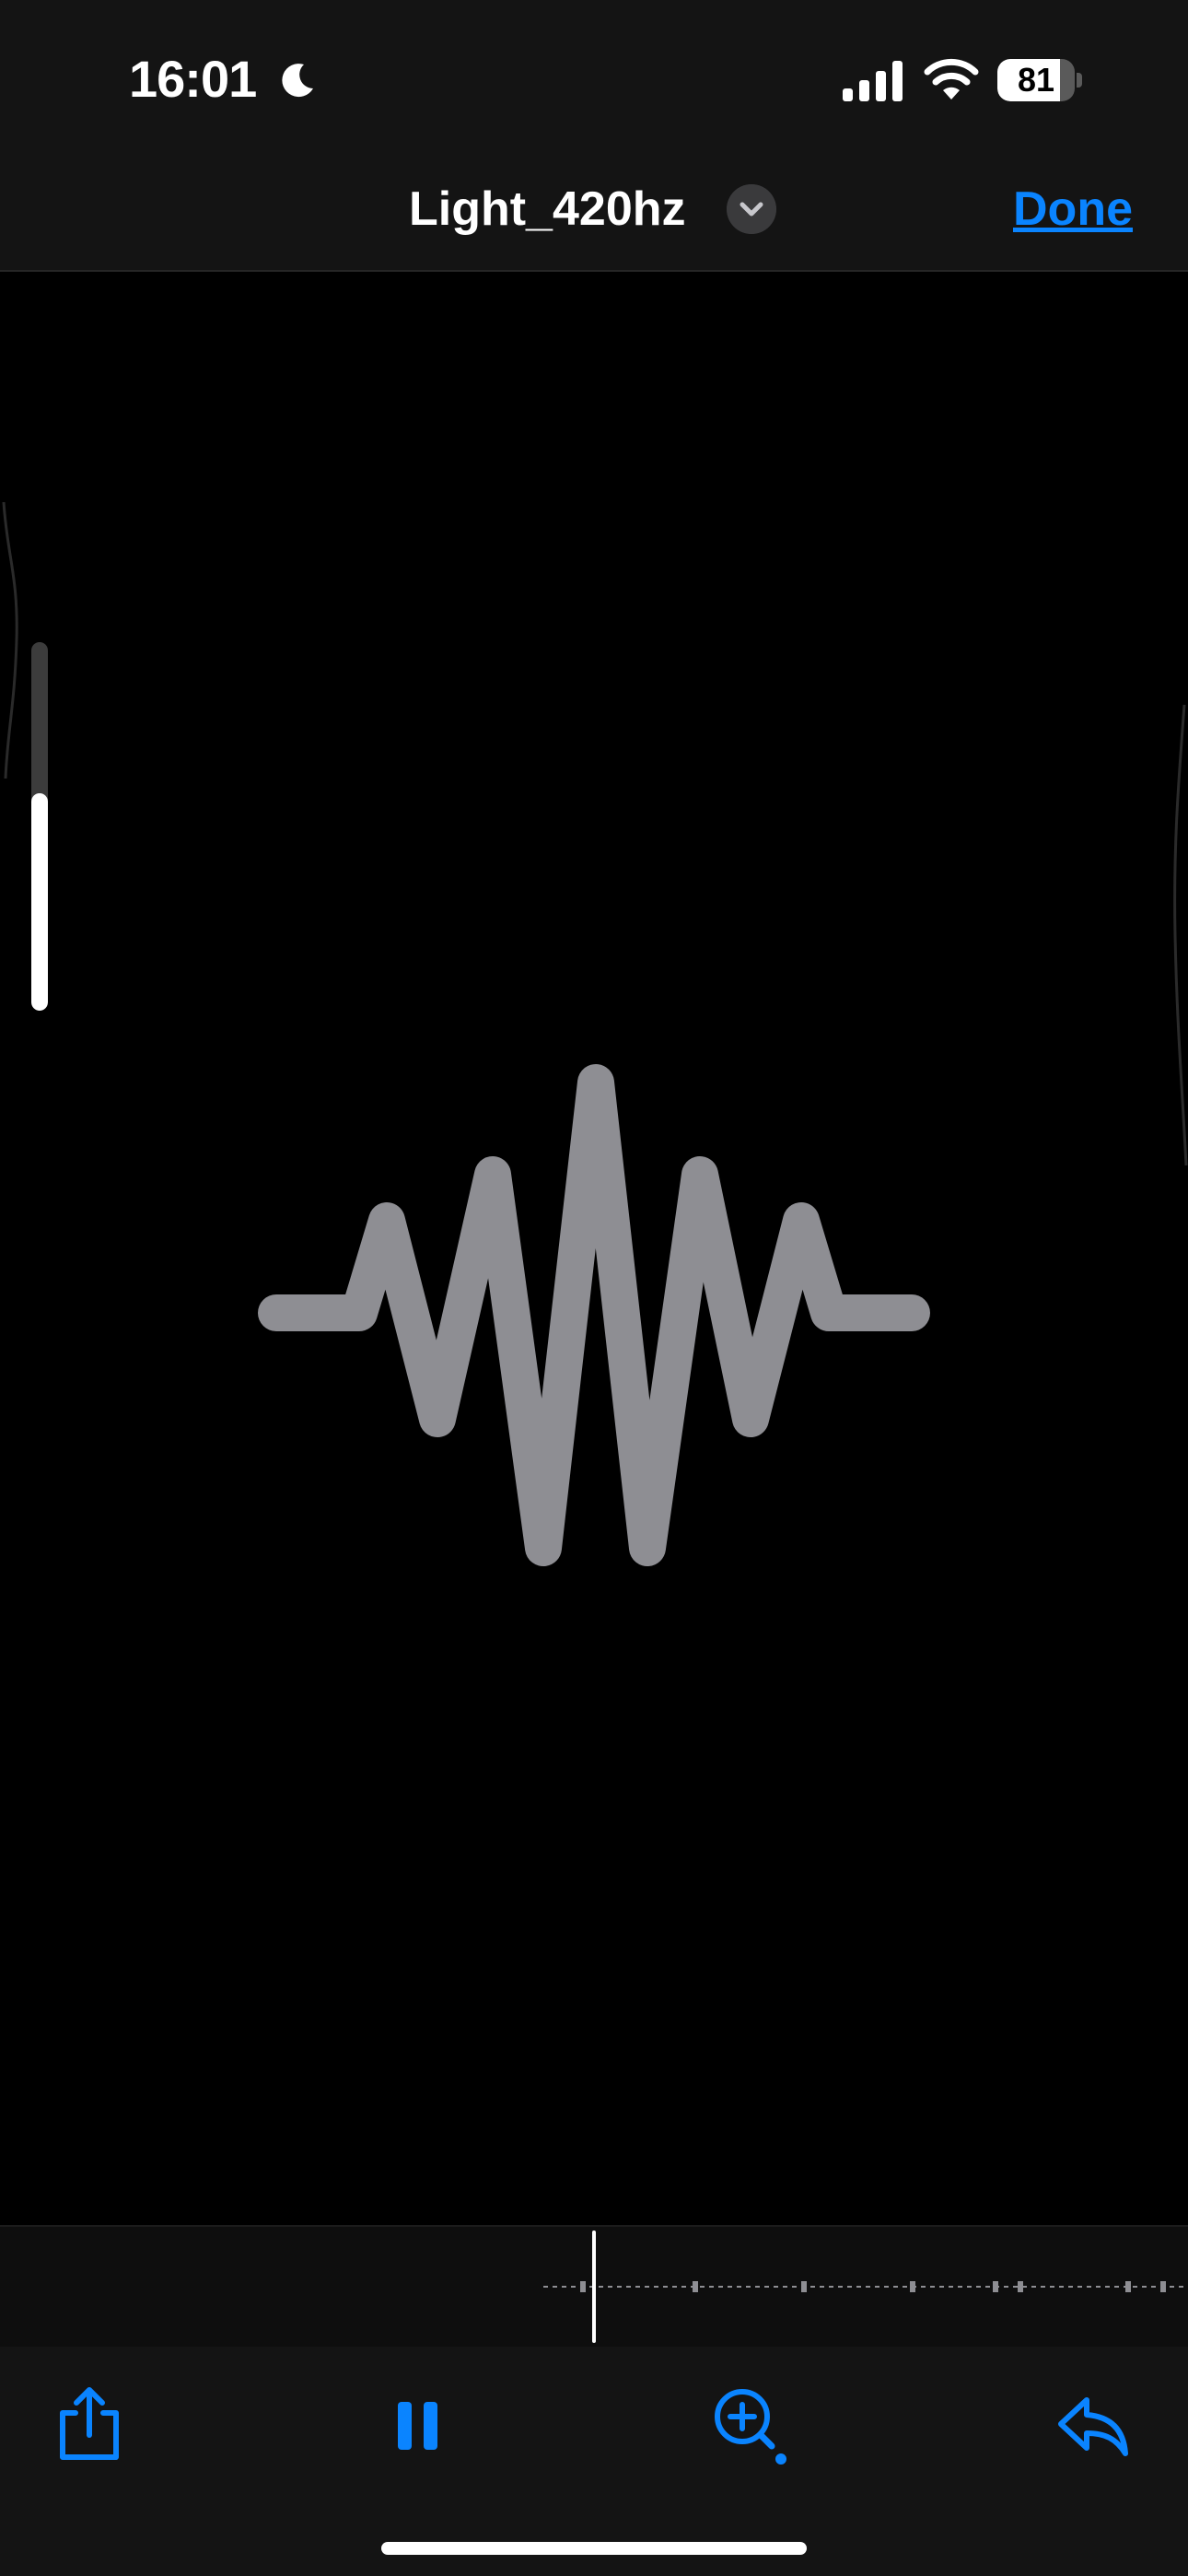 This screenshot has height=2576, width=1188. What do you see at coordinates (297, 81) in the screenshot?
I see `moon-icon` at bounding box center [297, 81].